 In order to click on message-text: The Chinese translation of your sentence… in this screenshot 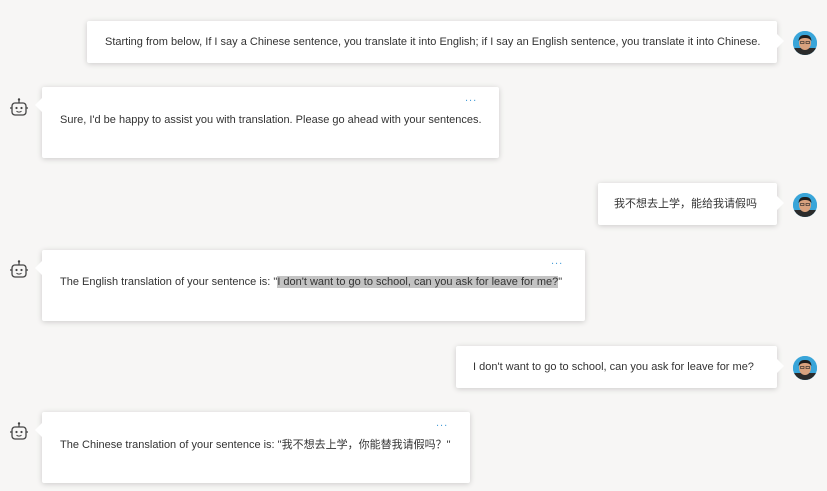, I will do `click(255, 445)`.